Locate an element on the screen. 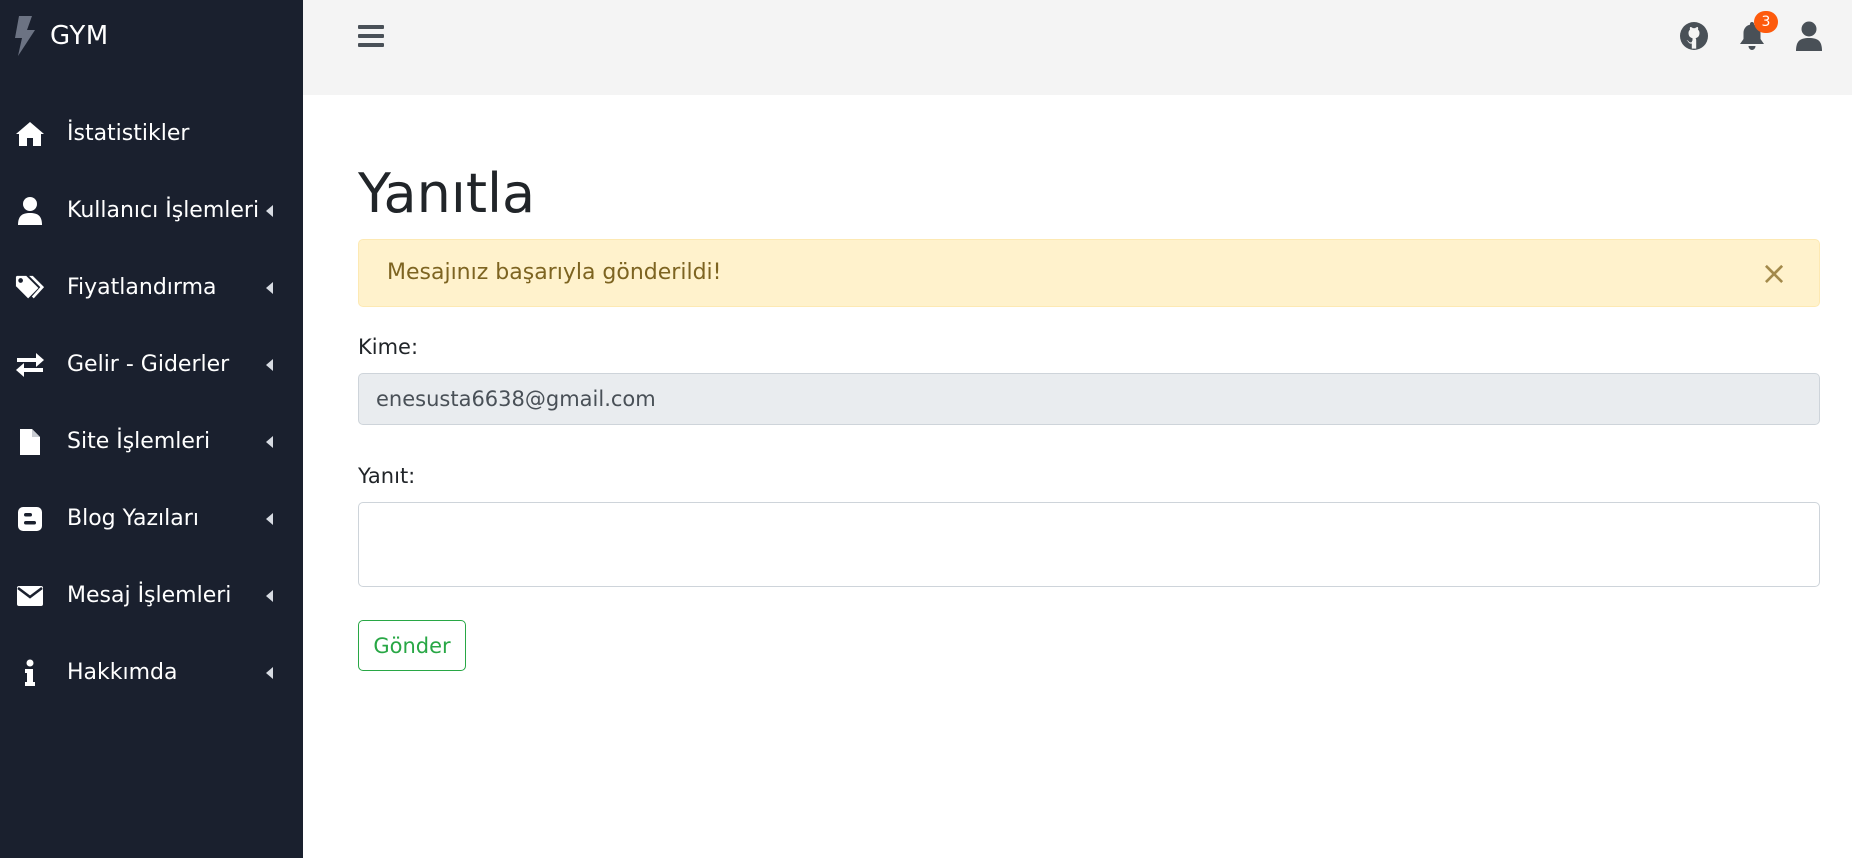  sidebar-item-istatistikler: İstatistikler is located at coordinates (151, 133).